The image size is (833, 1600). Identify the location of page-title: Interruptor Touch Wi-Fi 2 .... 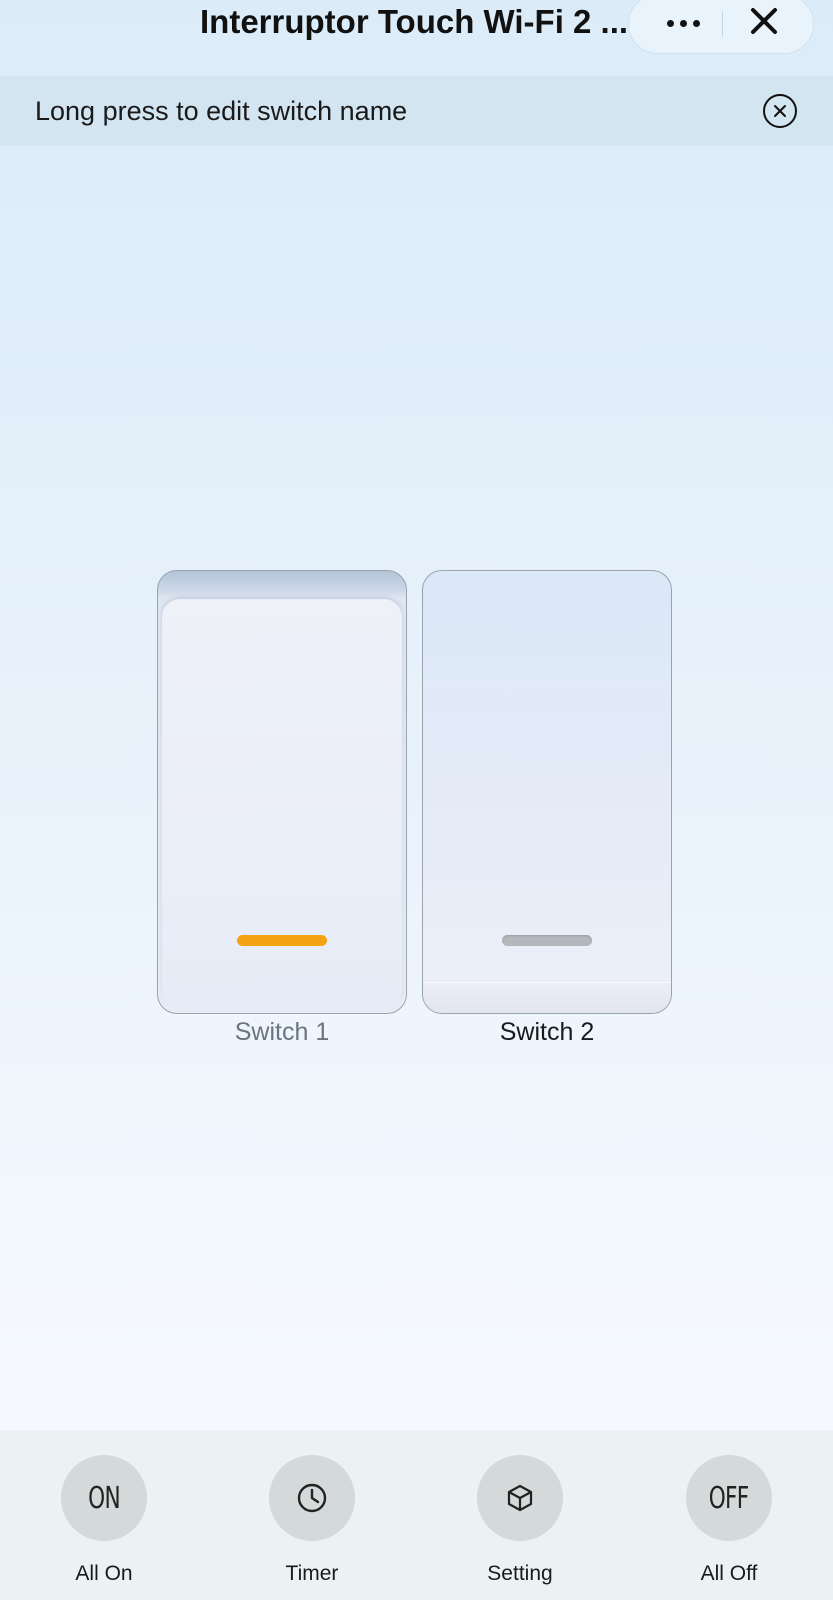
(414, 21).